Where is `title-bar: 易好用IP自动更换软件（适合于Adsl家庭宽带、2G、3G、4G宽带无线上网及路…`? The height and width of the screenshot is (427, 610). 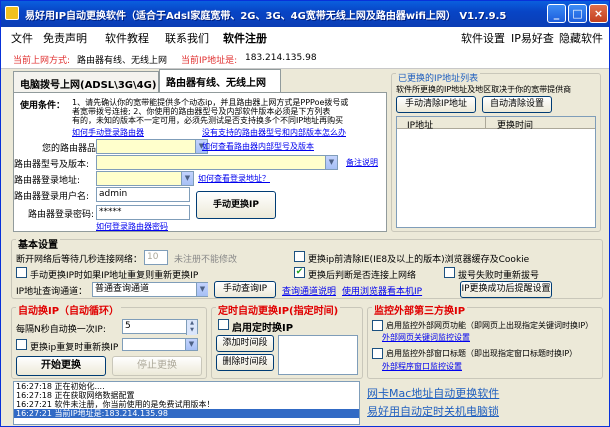 title-bar: 易好用IP自动更换软件（适合于Adsl家庭宽带、2G、3G、4G宽带无线上网及路… is located at coordinates (305, 14).